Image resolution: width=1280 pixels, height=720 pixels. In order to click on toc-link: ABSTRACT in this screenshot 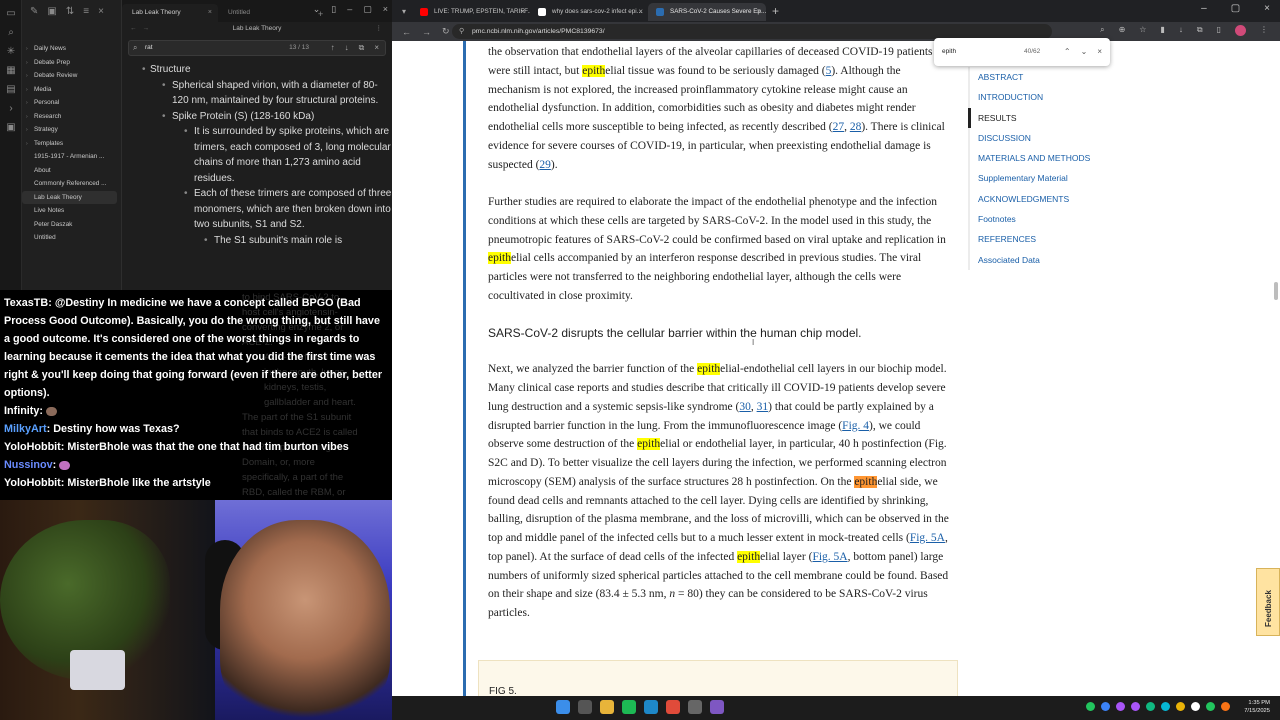, I will do `click(1044, 77)`.